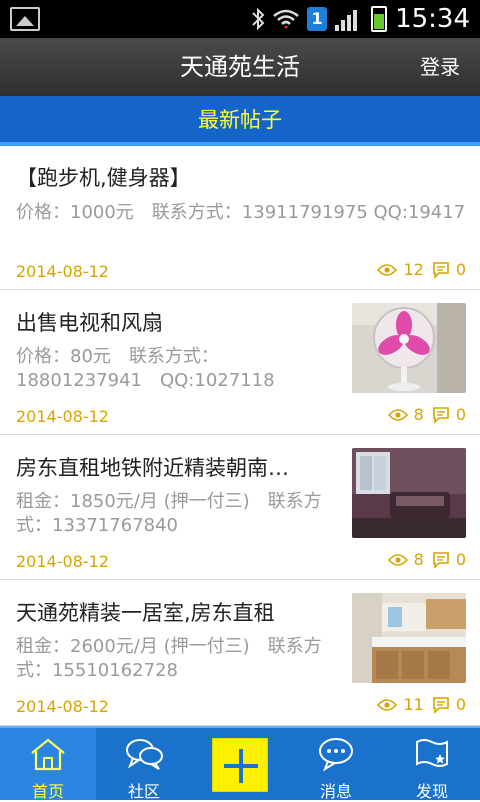 The image size is (480, 802). I want to click on status-icons: 1 15:34, so click(360, 19).